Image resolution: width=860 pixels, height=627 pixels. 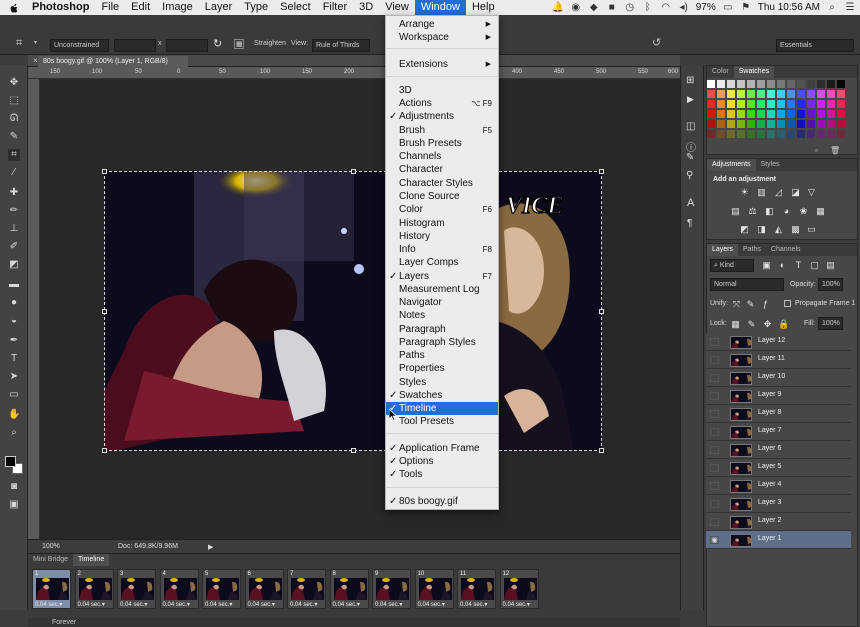 I want to click on menu-item-color: Color F6, so click(x=442, y=209).